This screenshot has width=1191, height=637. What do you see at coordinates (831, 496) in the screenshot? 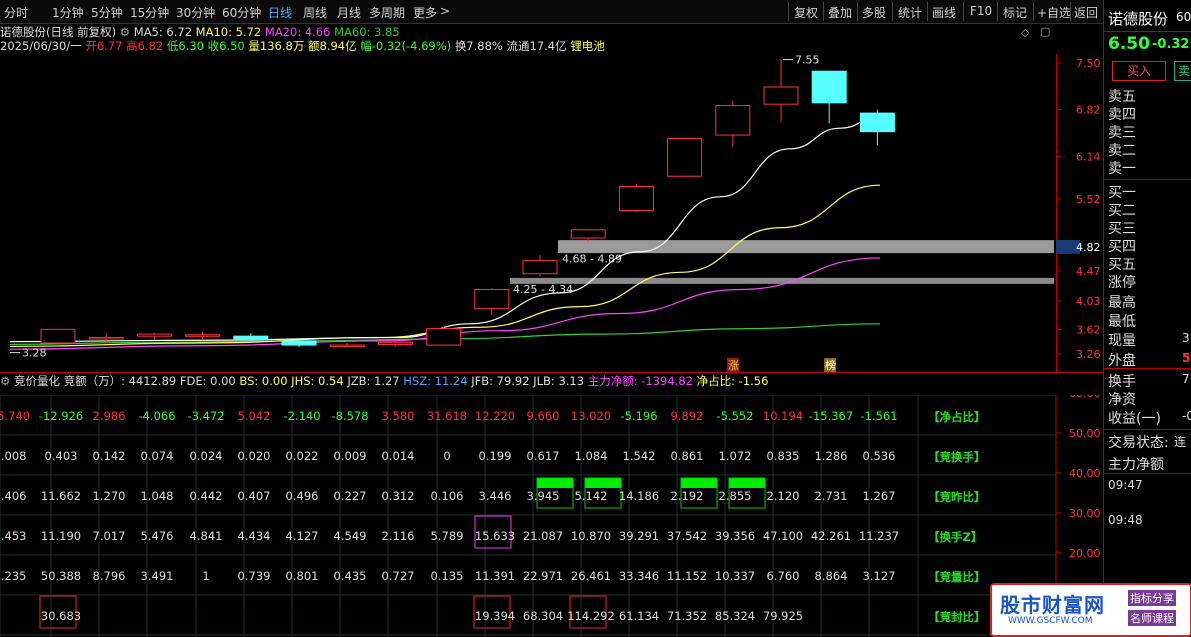
I see `grid-cell: 2.731` at bounding box center [831, 496].